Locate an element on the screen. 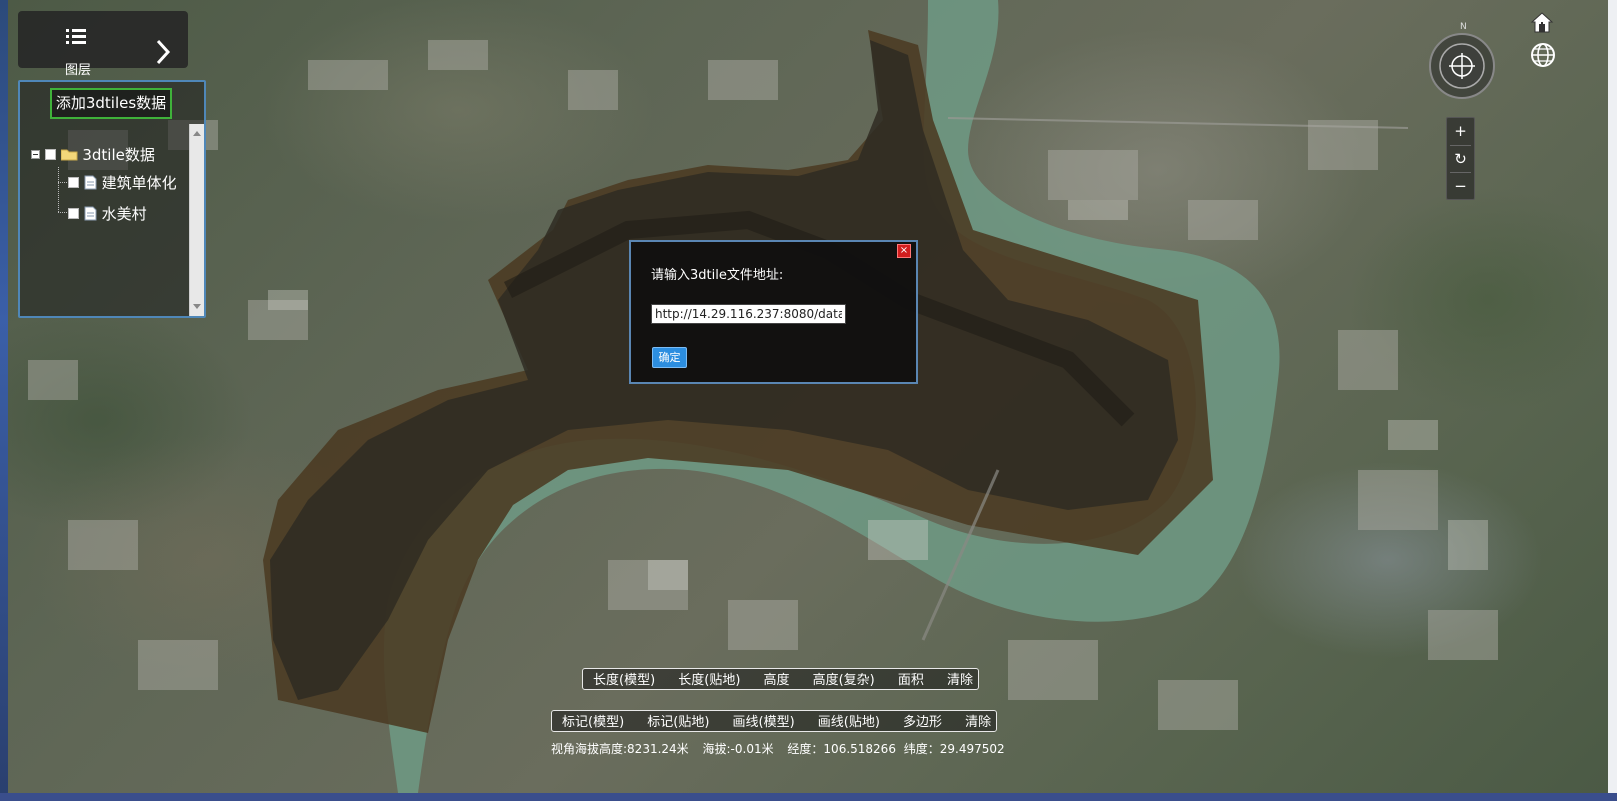  confirm-button: 确定 is located at coordinates (669, 357).